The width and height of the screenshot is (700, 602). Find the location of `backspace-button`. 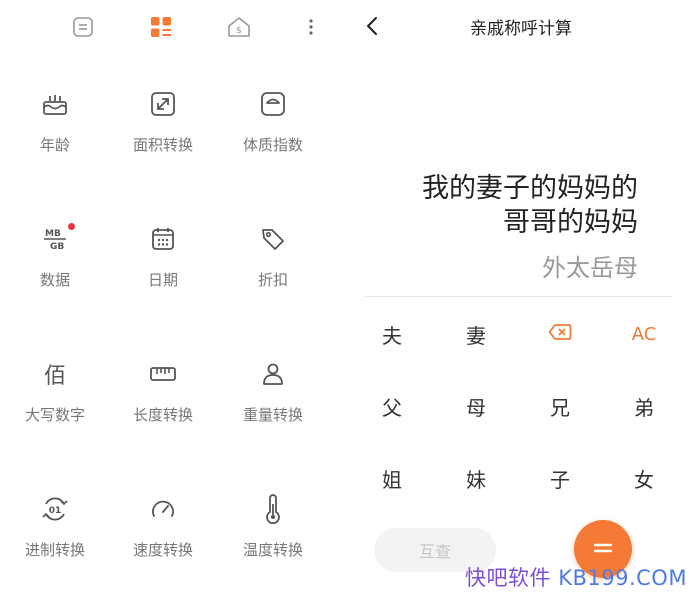

backspace-button is located at coordinates (560, 334).